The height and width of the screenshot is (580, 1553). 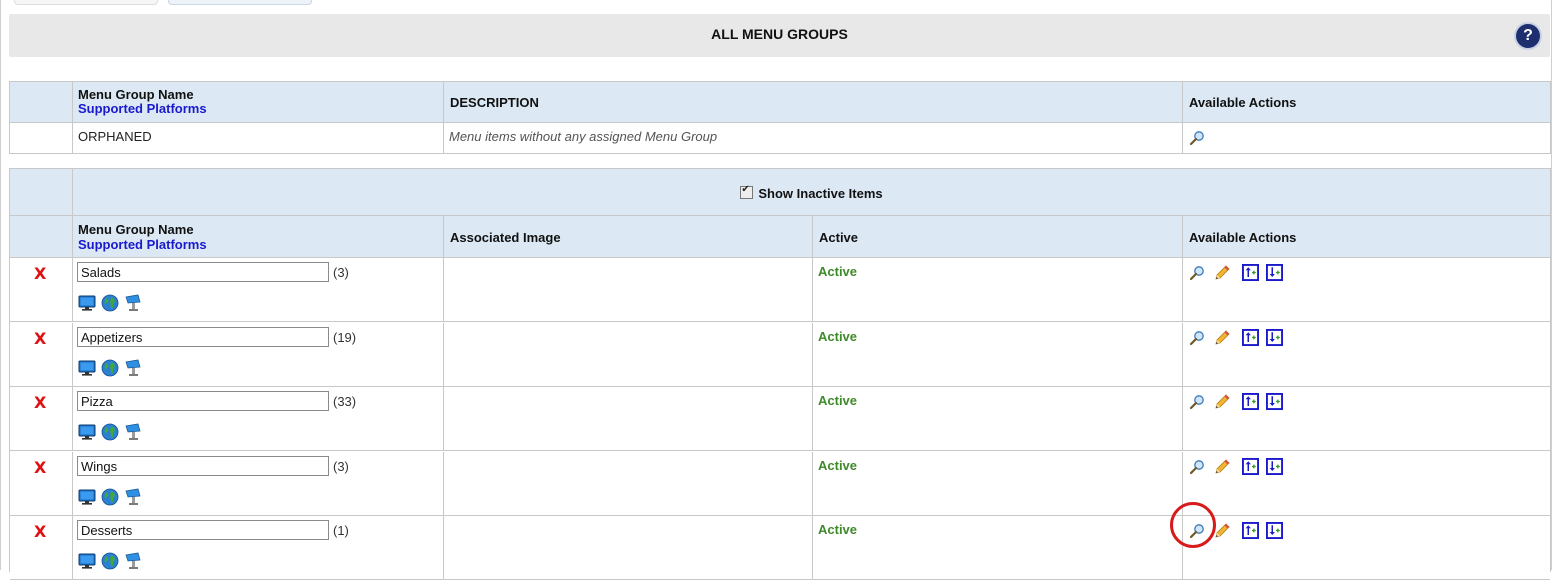 What do you see at coordinates (998, 237) in the screenshot?
I see `groups-header-active: Active` at bounding box center [998, 237].